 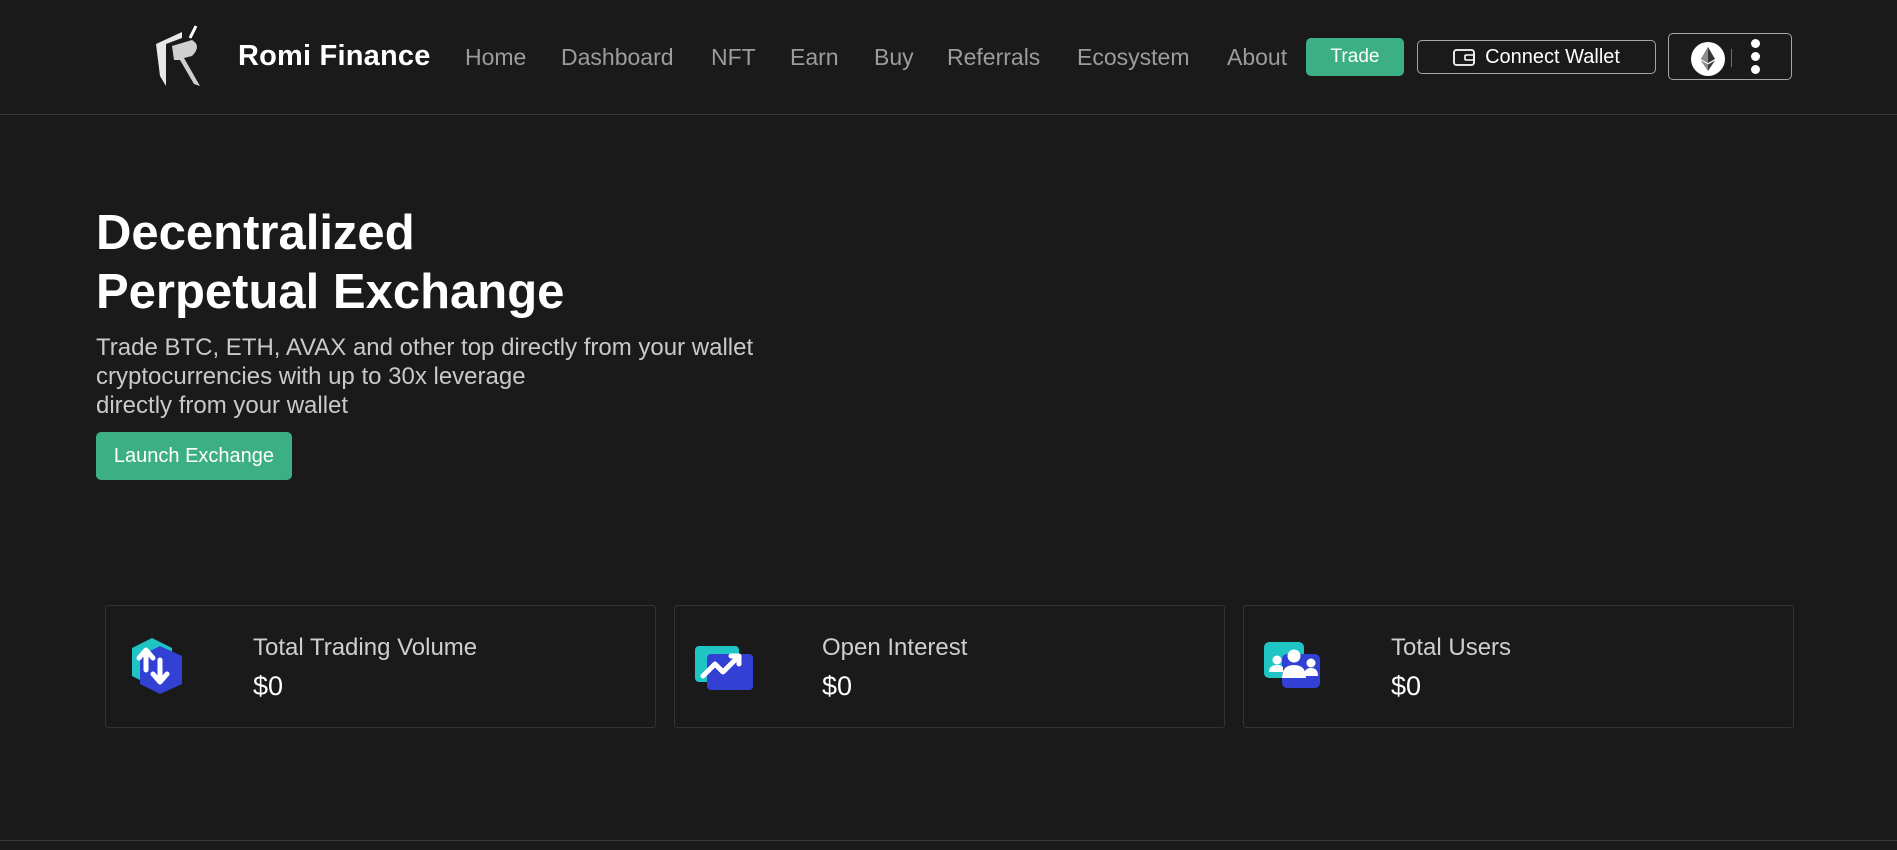 What do you see at coordinates (1355, 57) in the screenshot?
I see `trade-button: Trade` at bounding box center [1355, 57].